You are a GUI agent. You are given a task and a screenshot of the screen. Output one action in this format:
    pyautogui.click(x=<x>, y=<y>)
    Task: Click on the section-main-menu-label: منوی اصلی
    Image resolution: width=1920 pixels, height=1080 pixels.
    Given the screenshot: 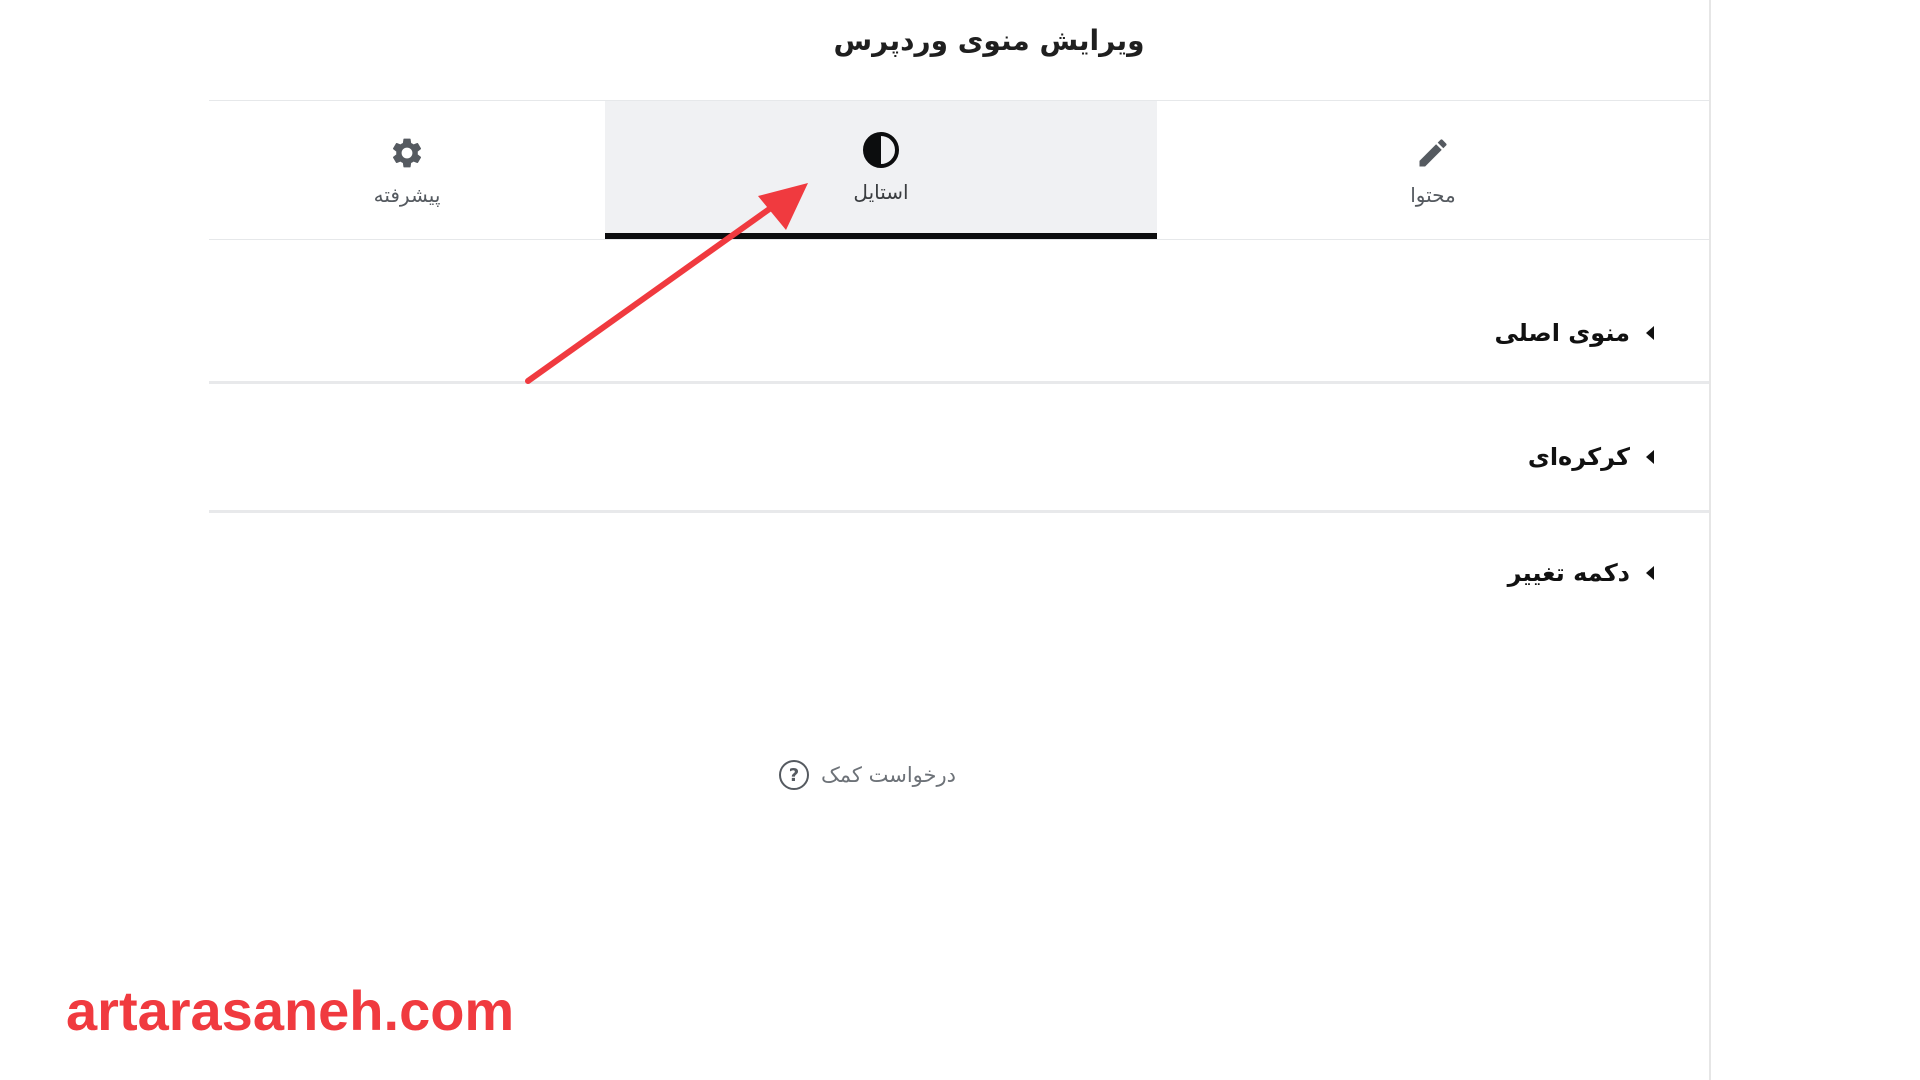 What is the action you would take?
    pyautogui.click(x=1562, y=332)
    